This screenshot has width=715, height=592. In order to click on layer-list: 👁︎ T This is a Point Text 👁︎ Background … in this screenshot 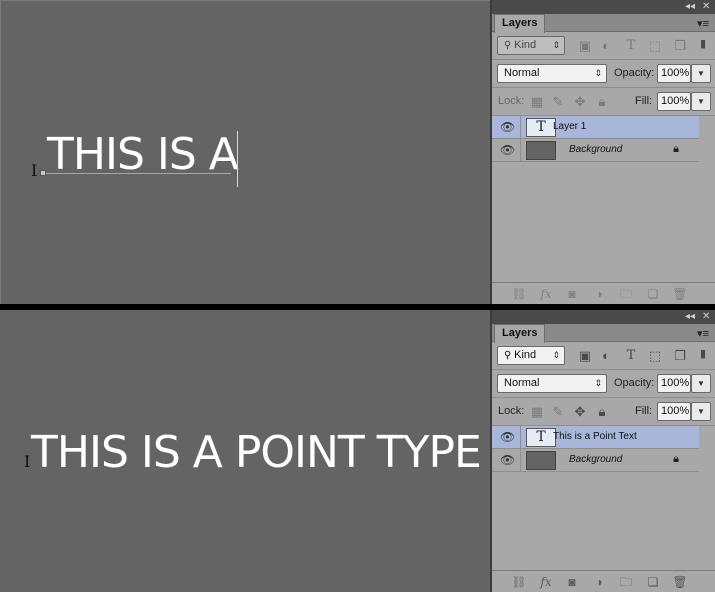, I will do `click(603, 496)`.